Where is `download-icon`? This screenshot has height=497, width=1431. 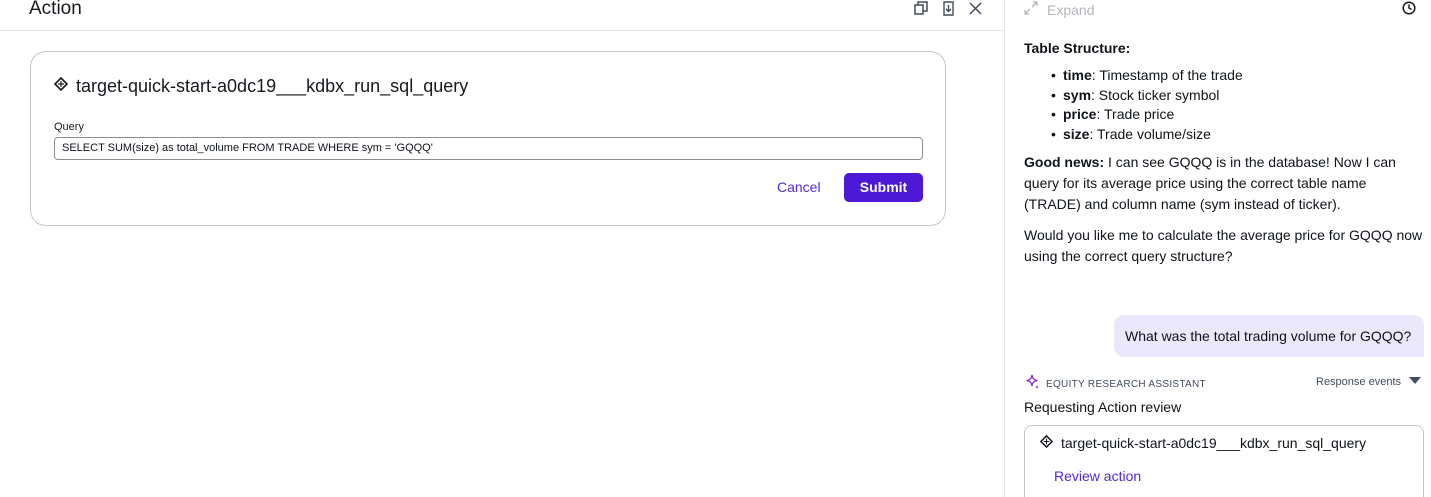 download-icon is located at coordinates (948, 8).